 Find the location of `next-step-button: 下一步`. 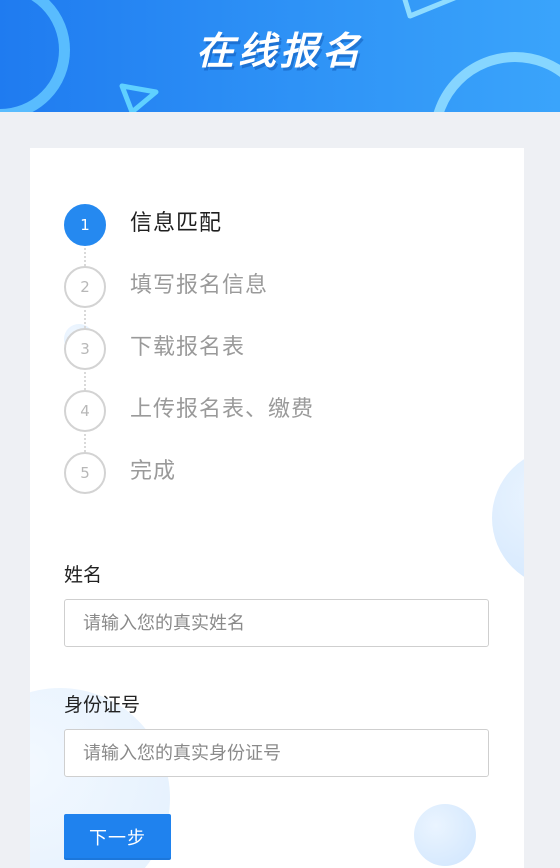

next-step-button: 下一步 is located at coordinates (117, 837).